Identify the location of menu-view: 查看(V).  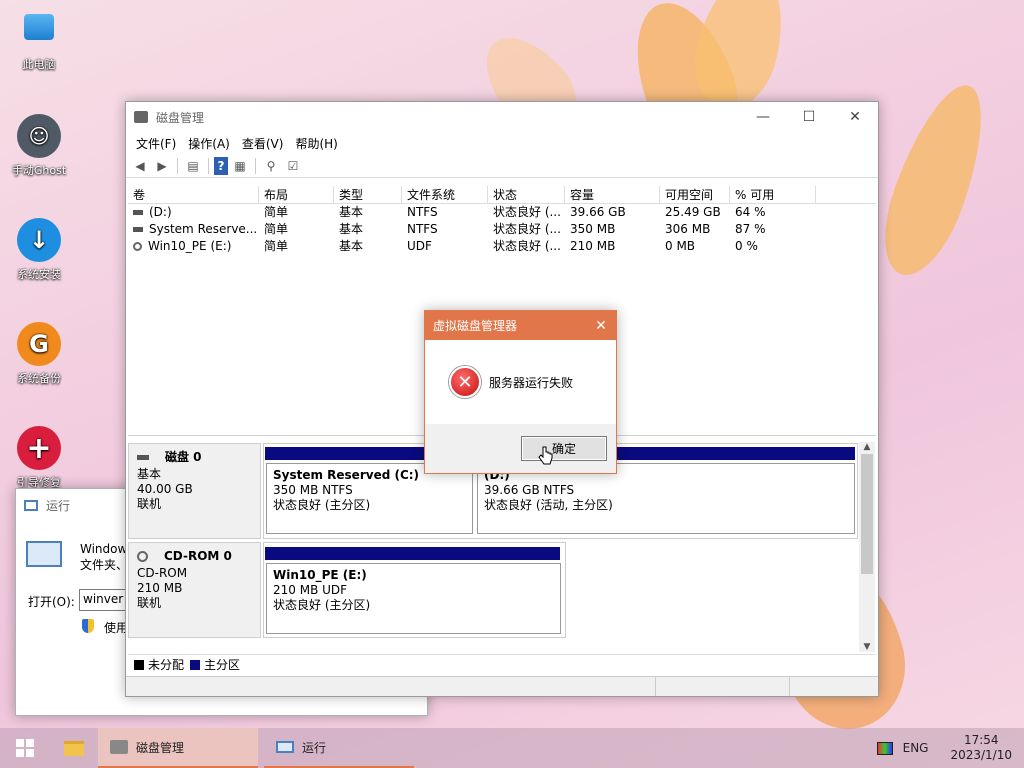
(263, 143).